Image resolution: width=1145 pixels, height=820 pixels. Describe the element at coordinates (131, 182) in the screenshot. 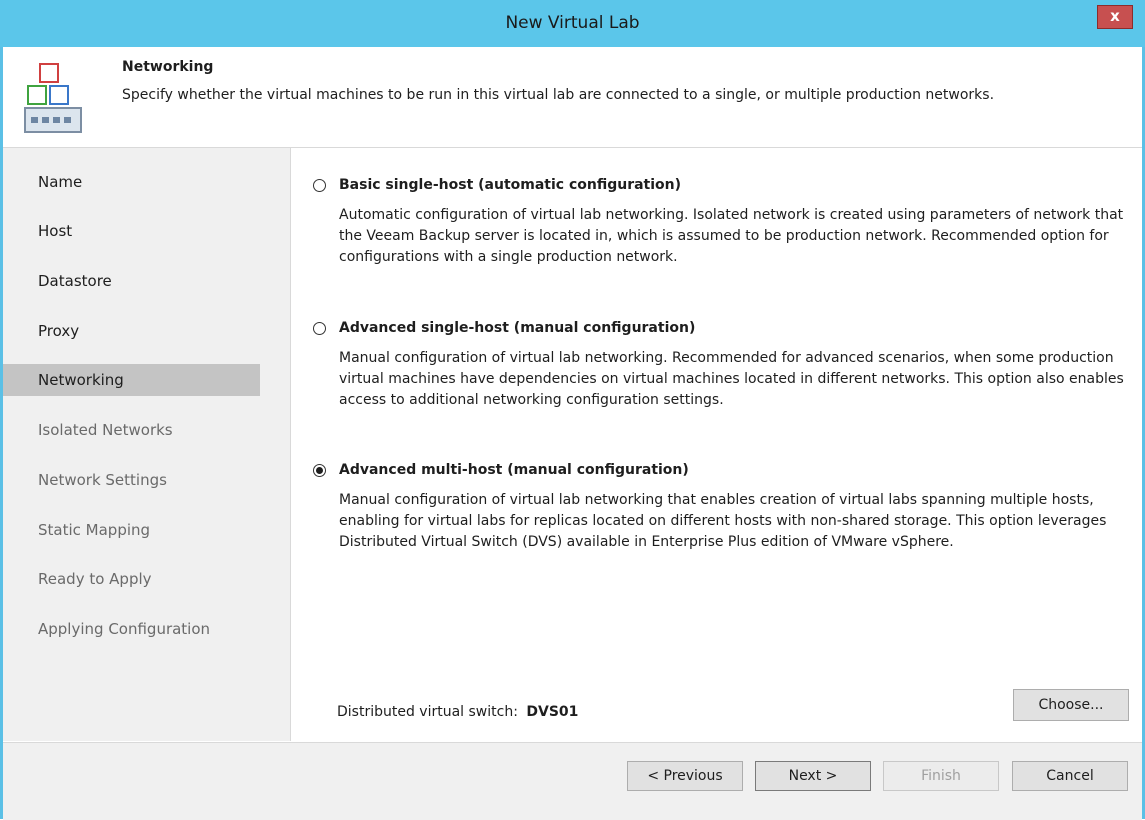

I see `sidebar-item-name: Name` at that location.